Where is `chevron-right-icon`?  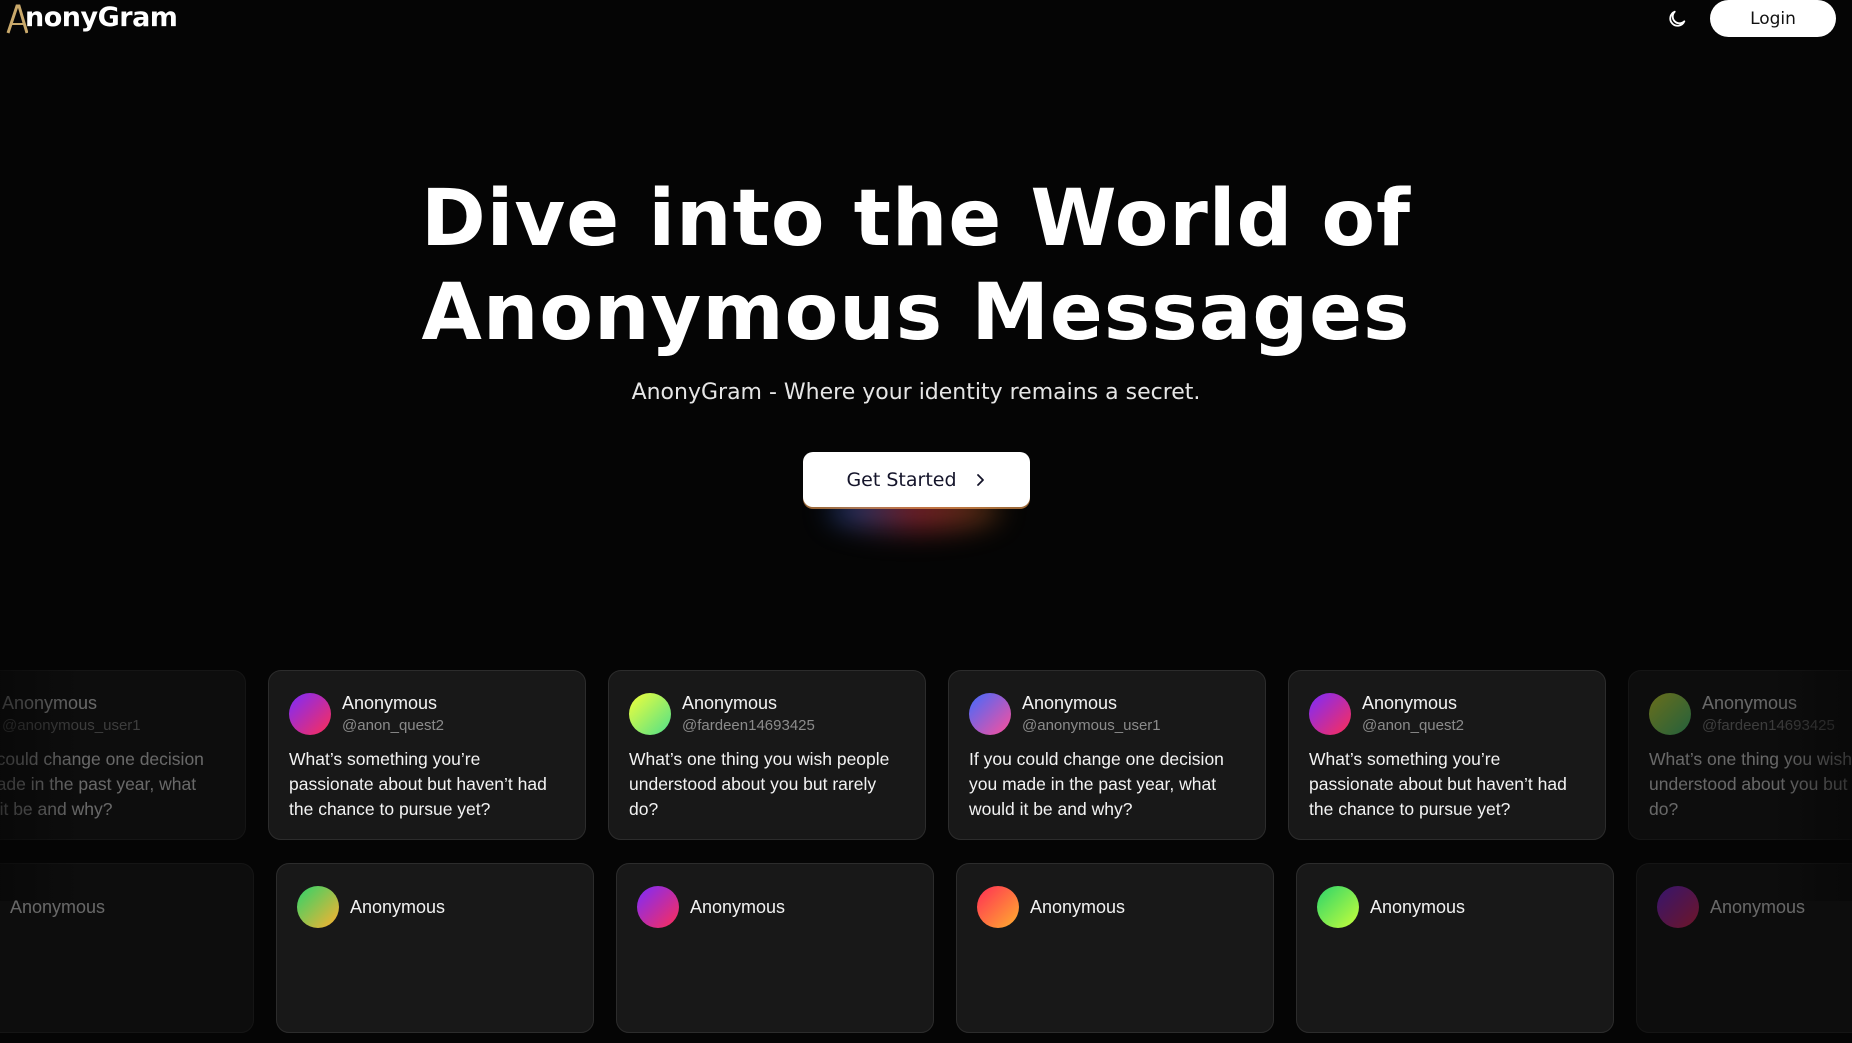 chevron-right-icon is located at coordinates (980, 479).